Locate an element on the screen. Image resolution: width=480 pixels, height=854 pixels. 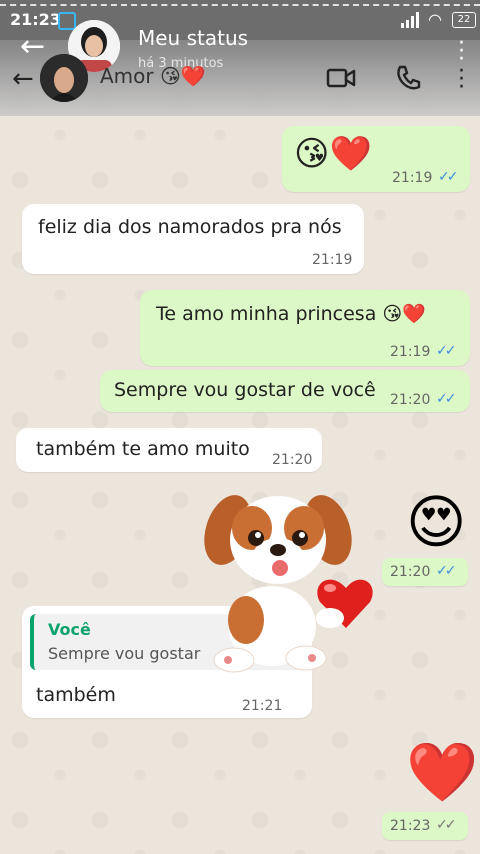
message-text: também te amo muito is located at coordinates (143, 449).